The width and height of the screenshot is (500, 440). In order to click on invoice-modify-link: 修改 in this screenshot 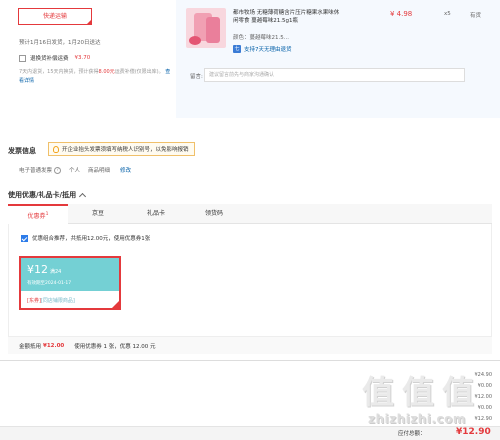, I will do `click(125, 170)`.